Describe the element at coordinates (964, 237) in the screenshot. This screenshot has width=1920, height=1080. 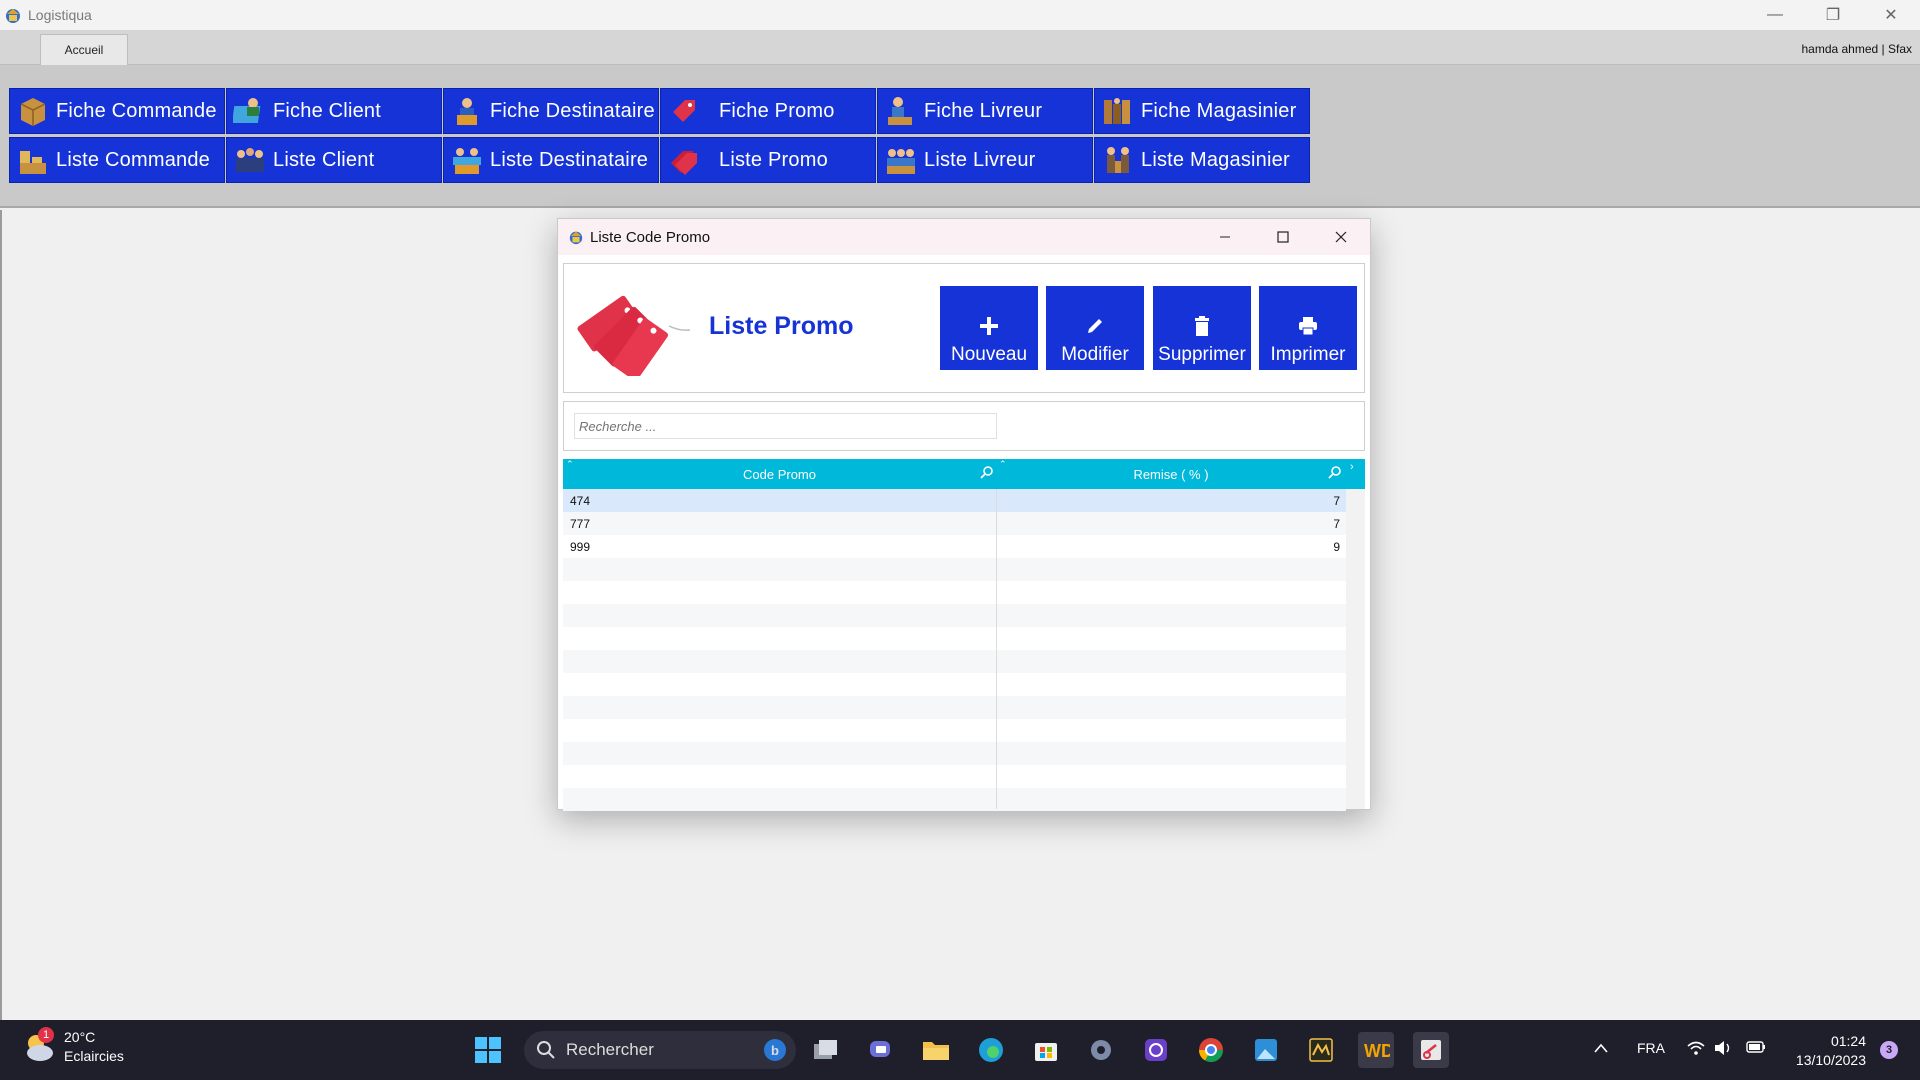
I see `dialog-titlebar: Liste Code Promo` at that location.